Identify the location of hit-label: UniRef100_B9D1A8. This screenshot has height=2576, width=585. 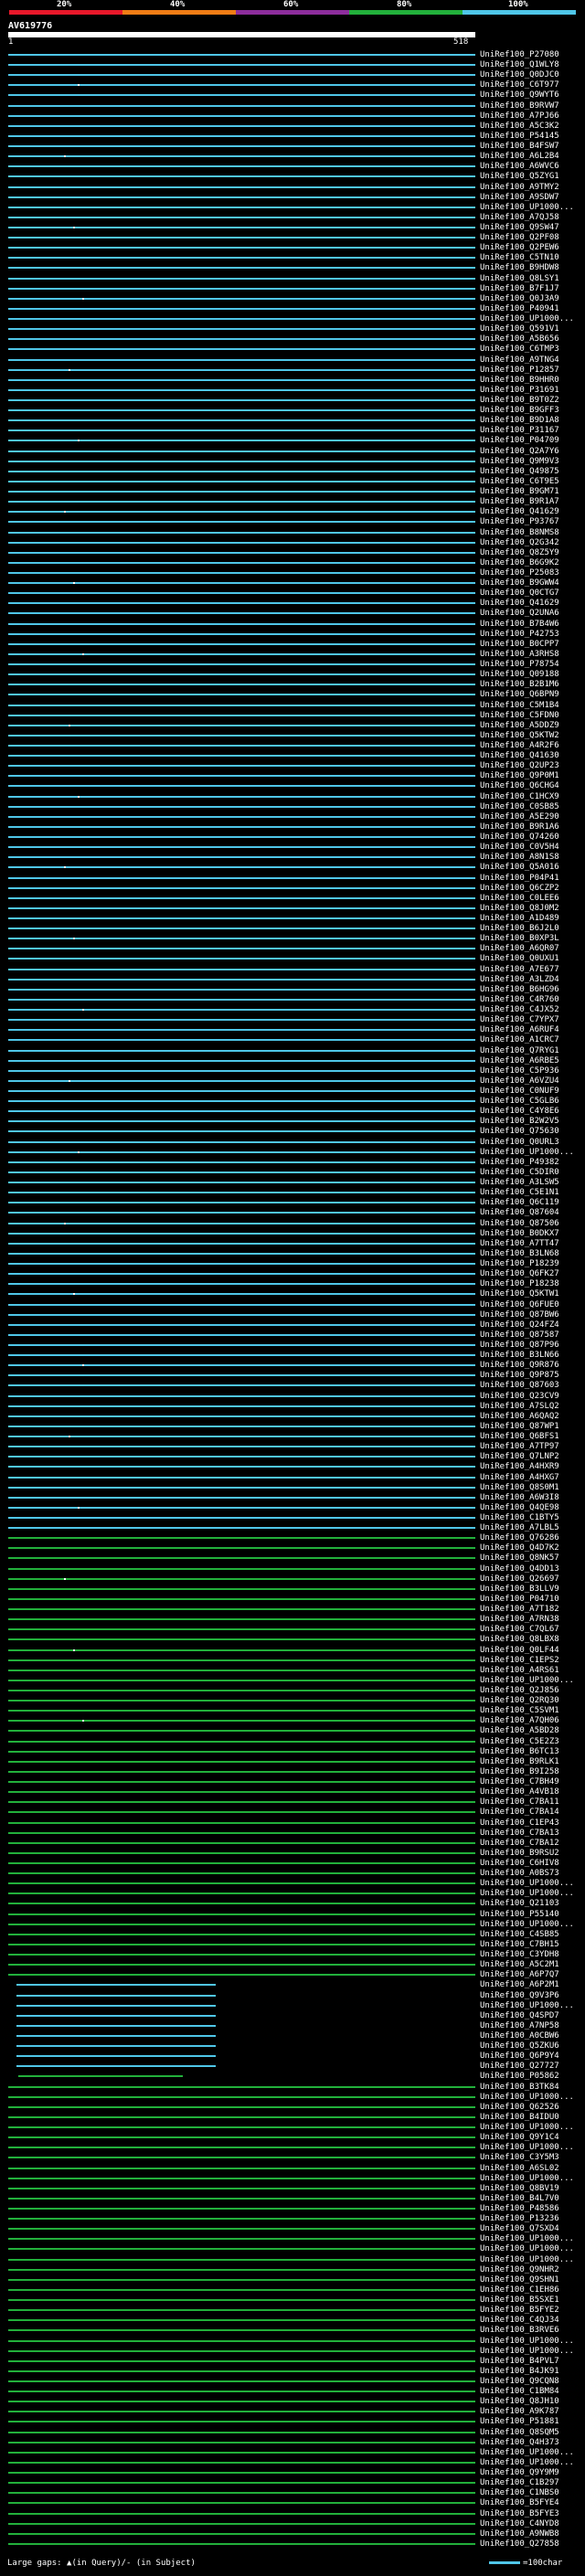
(519, 420).